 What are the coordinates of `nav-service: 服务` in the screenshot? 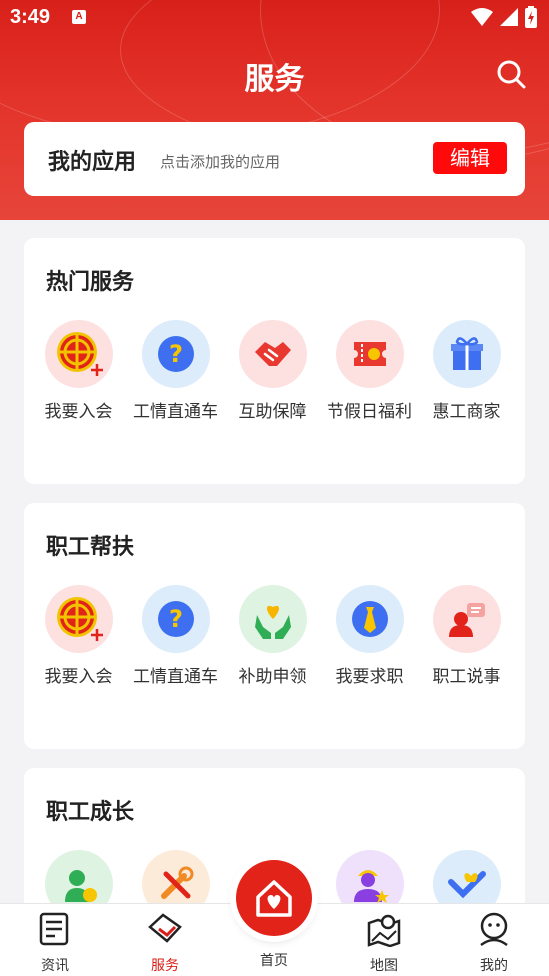 It's located at (165, 939).